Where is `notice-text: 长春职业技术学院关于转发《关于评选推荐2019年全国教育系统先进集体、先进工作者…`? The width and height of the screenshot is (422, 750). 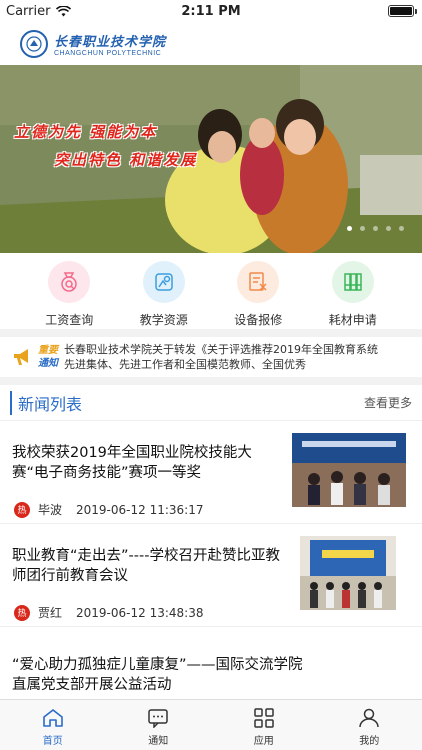 notice-text: 长春职业技术学院关于转发《关于评选推荐2019年全国教育系统先进集体、先进工作者… is located at coordinates (221, 357).